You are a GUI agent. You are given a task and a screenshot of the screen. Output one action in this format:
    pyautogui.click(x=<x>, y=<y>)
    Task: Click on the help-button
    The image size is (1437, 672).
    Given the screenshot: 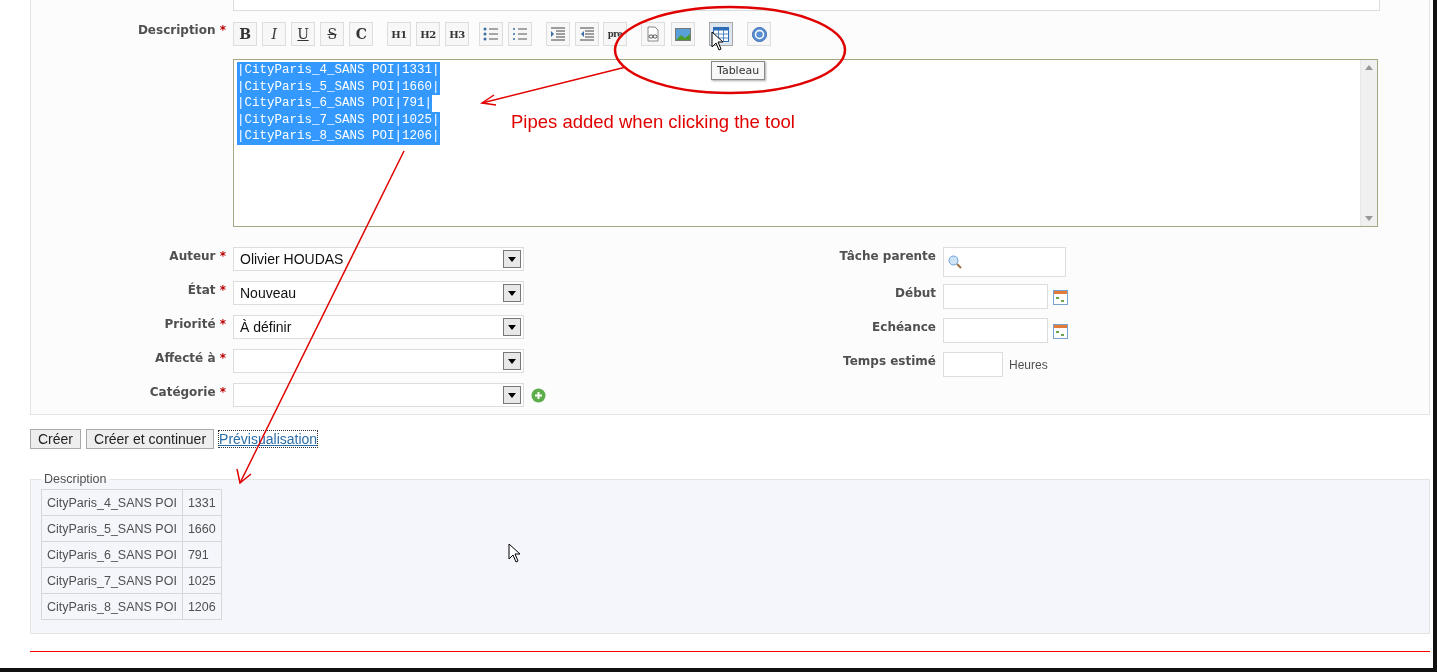 What is the action you would take?
    pyautogui.click(x=759, y=34)
    